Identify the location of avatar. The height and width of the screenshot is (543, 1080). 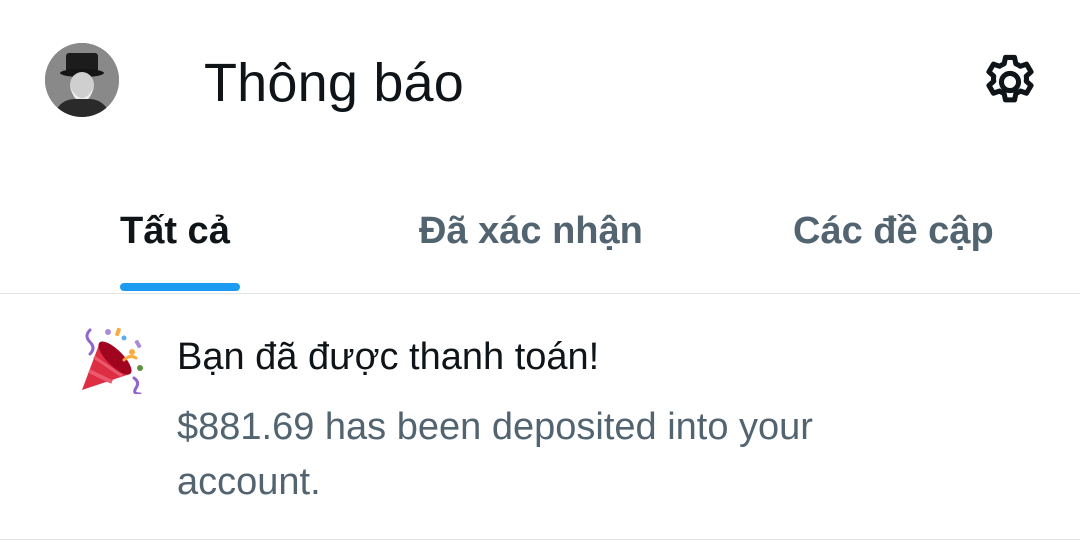
(82, 80).